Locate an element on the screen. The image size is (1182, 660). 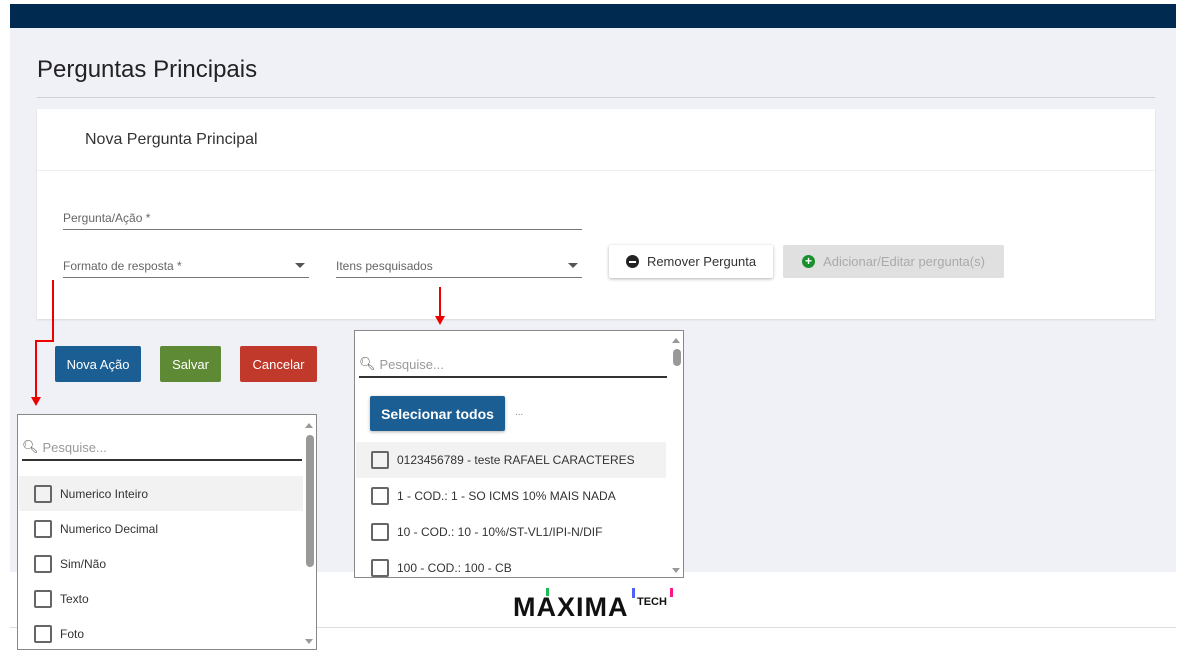
list-item: 0123456789 - teste RAFAEL CARACTERES is located at coordinates (511, 460).